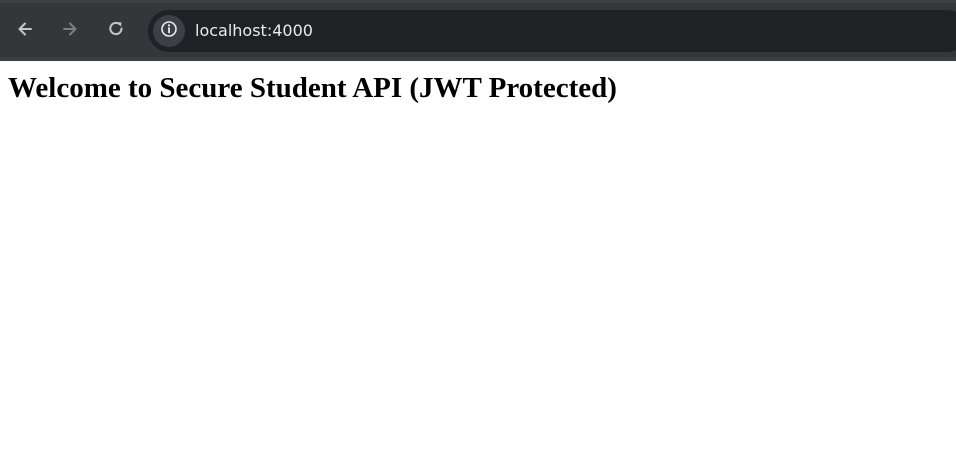 Image resolution: width=956 pixels, height=476 pixels. What do you see at coordinates (254, 30) in the screenshot?
I see `url-text: localhost:4000` at bounding box center [254, 30].